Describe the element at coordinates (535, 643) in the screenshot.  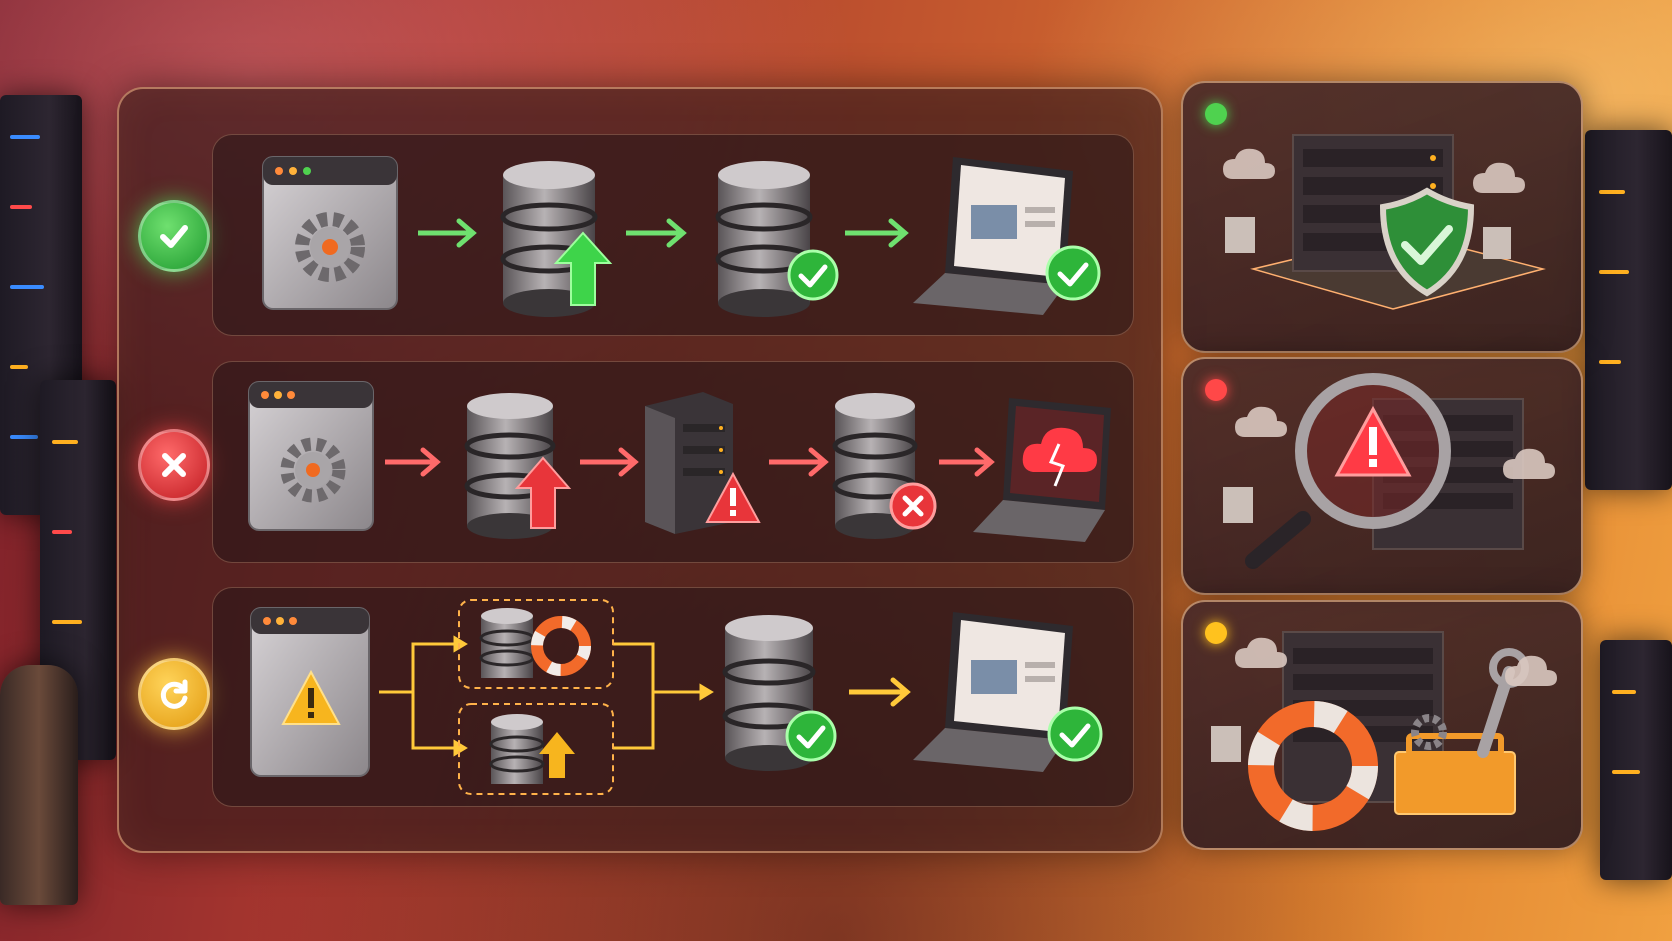
I see `database-lifebuoy-icon` at that location.